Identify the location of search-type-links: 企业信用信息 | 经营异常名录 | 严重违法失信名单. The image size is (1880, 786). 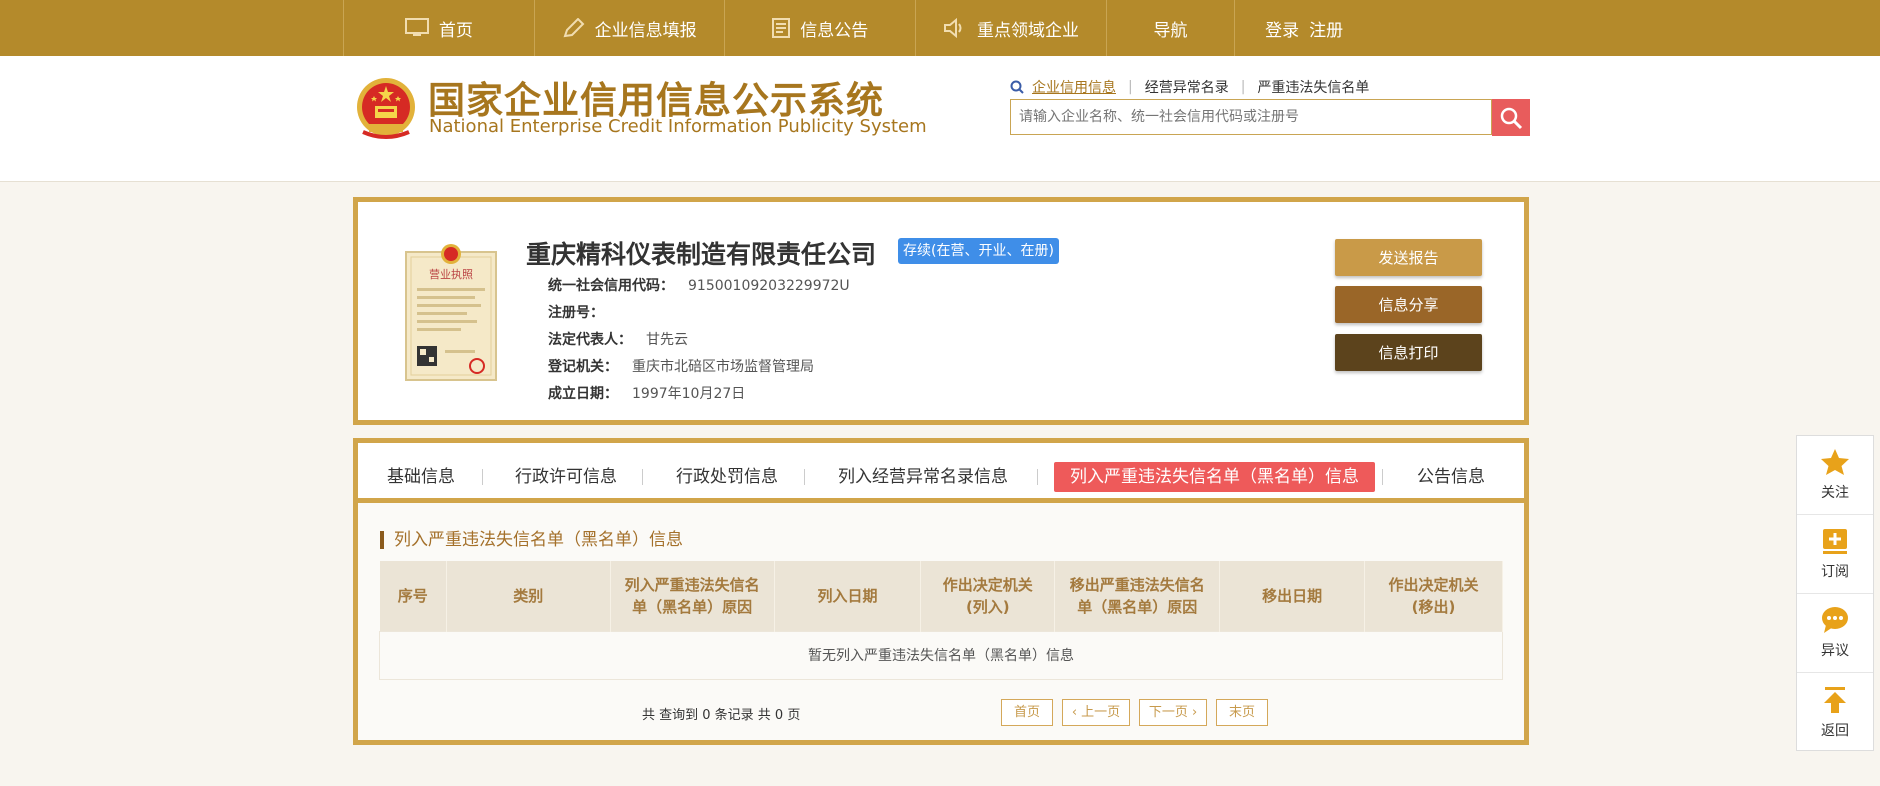
(1189, 87).